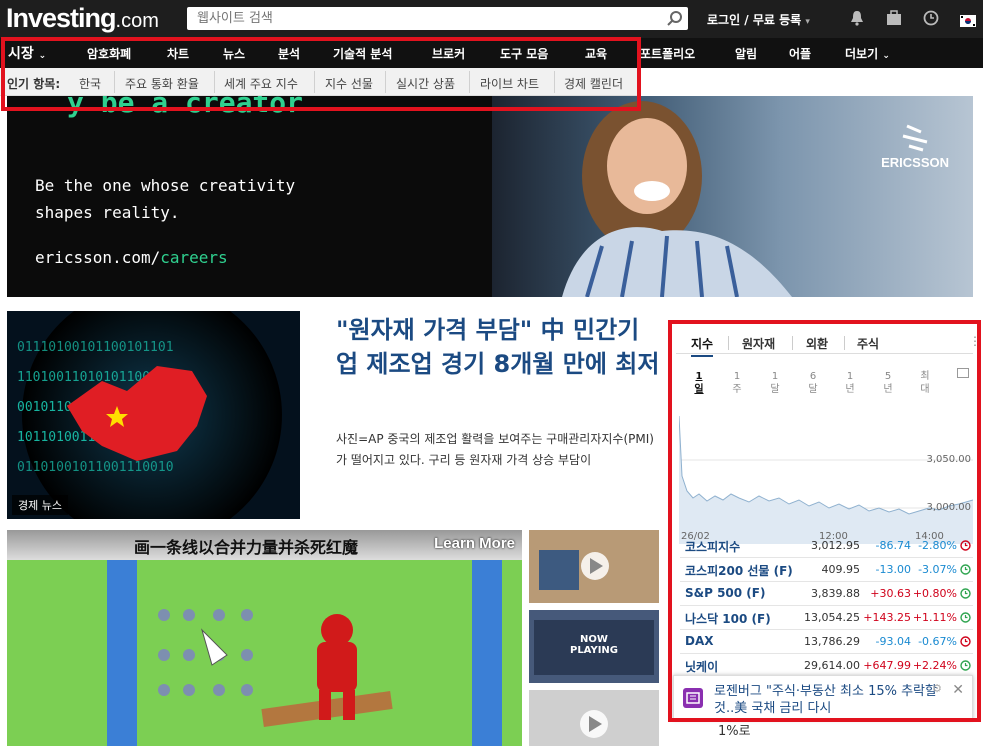  I want to click on clock-icon, so click(931, 20).